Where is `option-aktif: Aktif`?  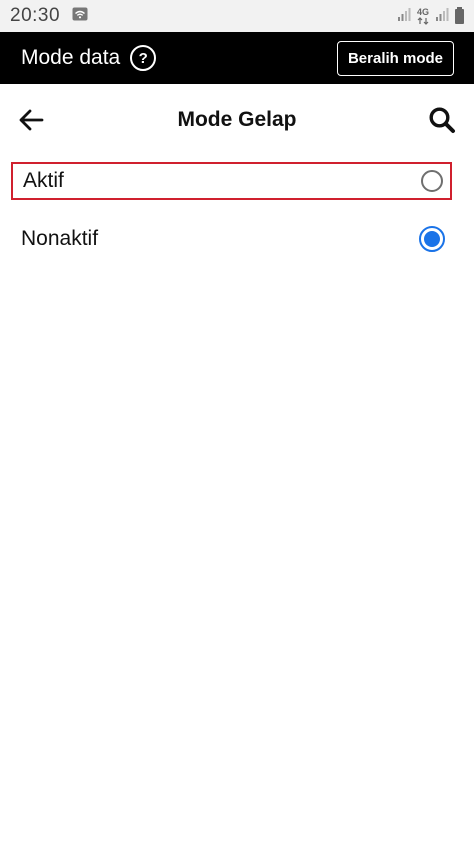
option-aktif: Aktif is located at coordinates (231, 181).